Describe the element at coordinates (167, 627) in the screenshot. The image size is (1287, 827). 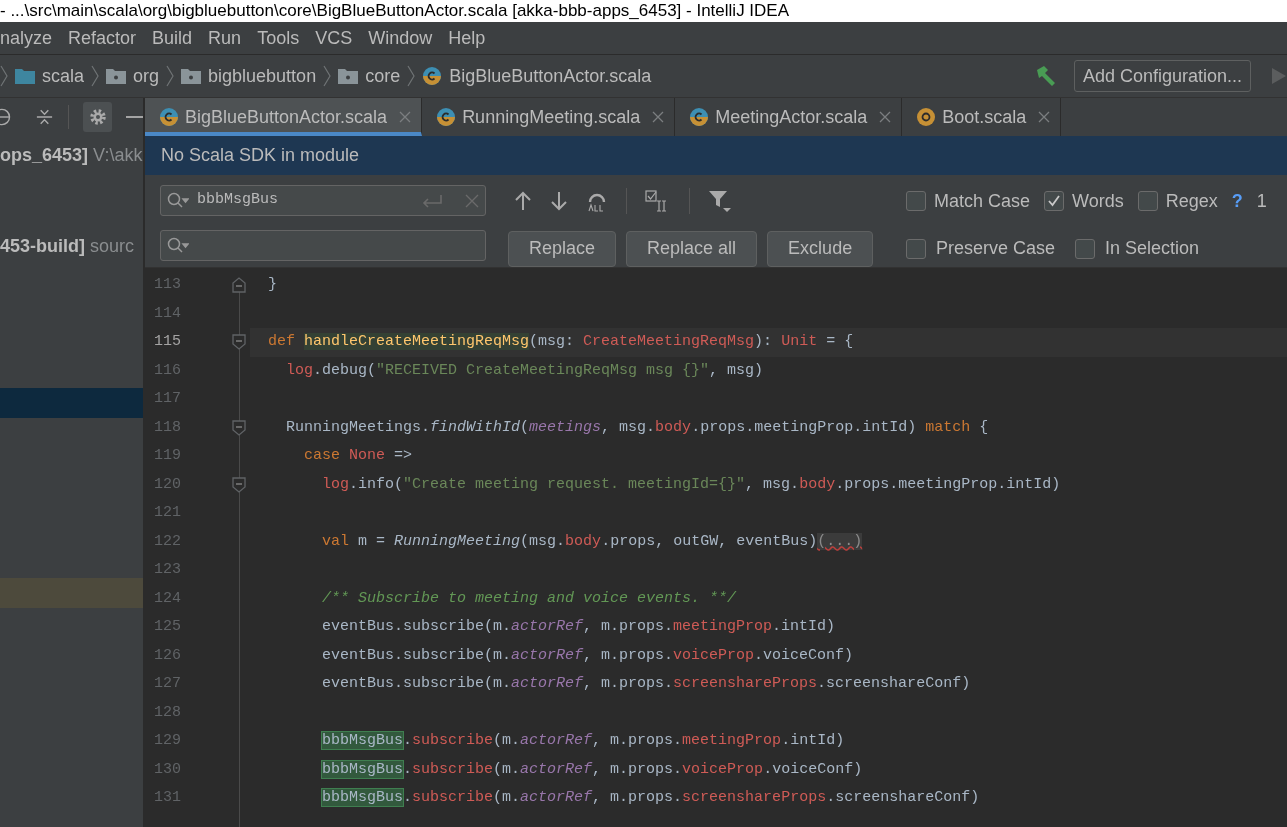
I see `line-number: 125` at that location.